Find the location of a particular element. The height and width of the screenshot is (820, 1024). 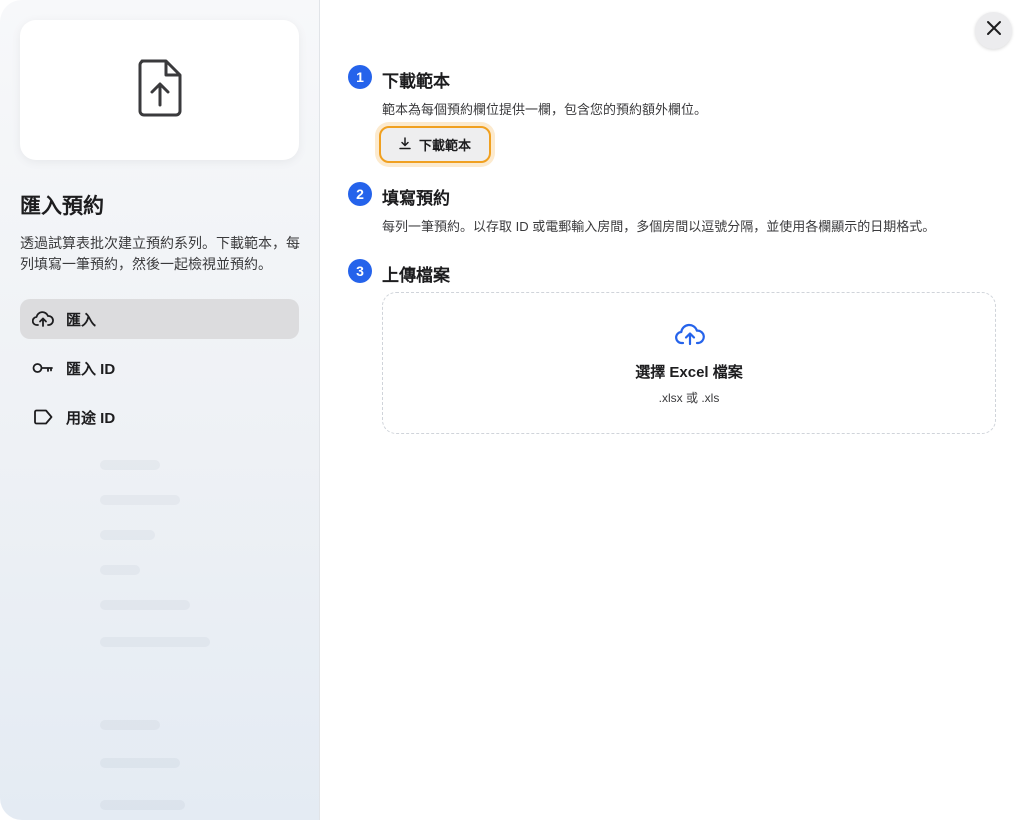

file-dropzone: 選擇 Excel 檔案 .xlsx 或 .xls is located at coordinates (689, 363).